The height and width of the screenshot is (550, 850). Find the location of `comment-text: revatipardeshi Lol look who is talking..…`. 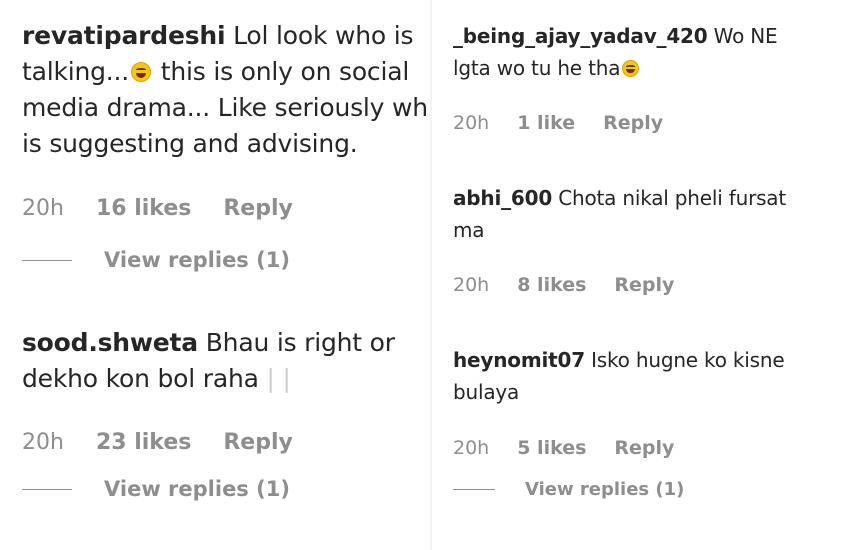

comment-text: revatipardeshi Lol look who is talking..… is located at coordinates (226, 90).